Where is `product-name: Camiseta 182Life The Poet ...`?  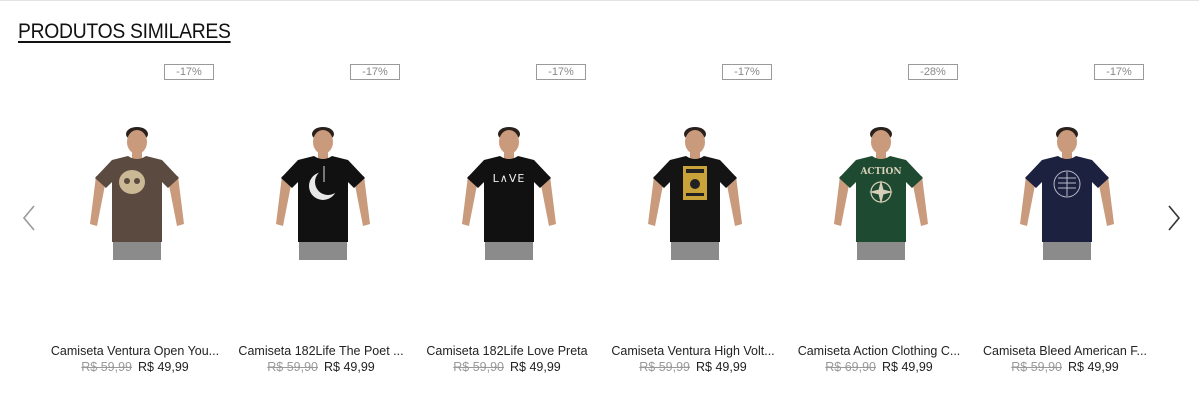
product-name: Camiseta 182Life The Poet ... is located at coordinates (321, 351).